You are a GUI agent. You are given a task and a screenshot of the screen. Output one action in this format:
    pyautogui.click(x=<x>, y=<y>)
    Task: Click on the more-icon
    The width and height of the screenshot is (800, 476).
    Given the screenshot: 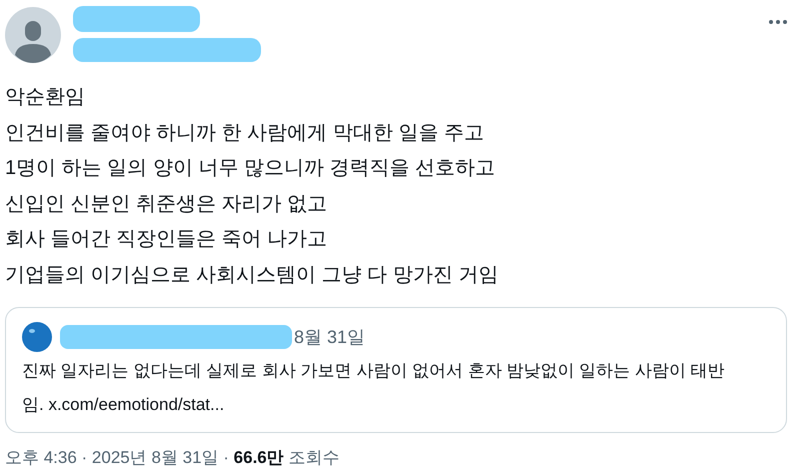 What is the action you would take?
    pyautogui.click(x=778, y=22)
    